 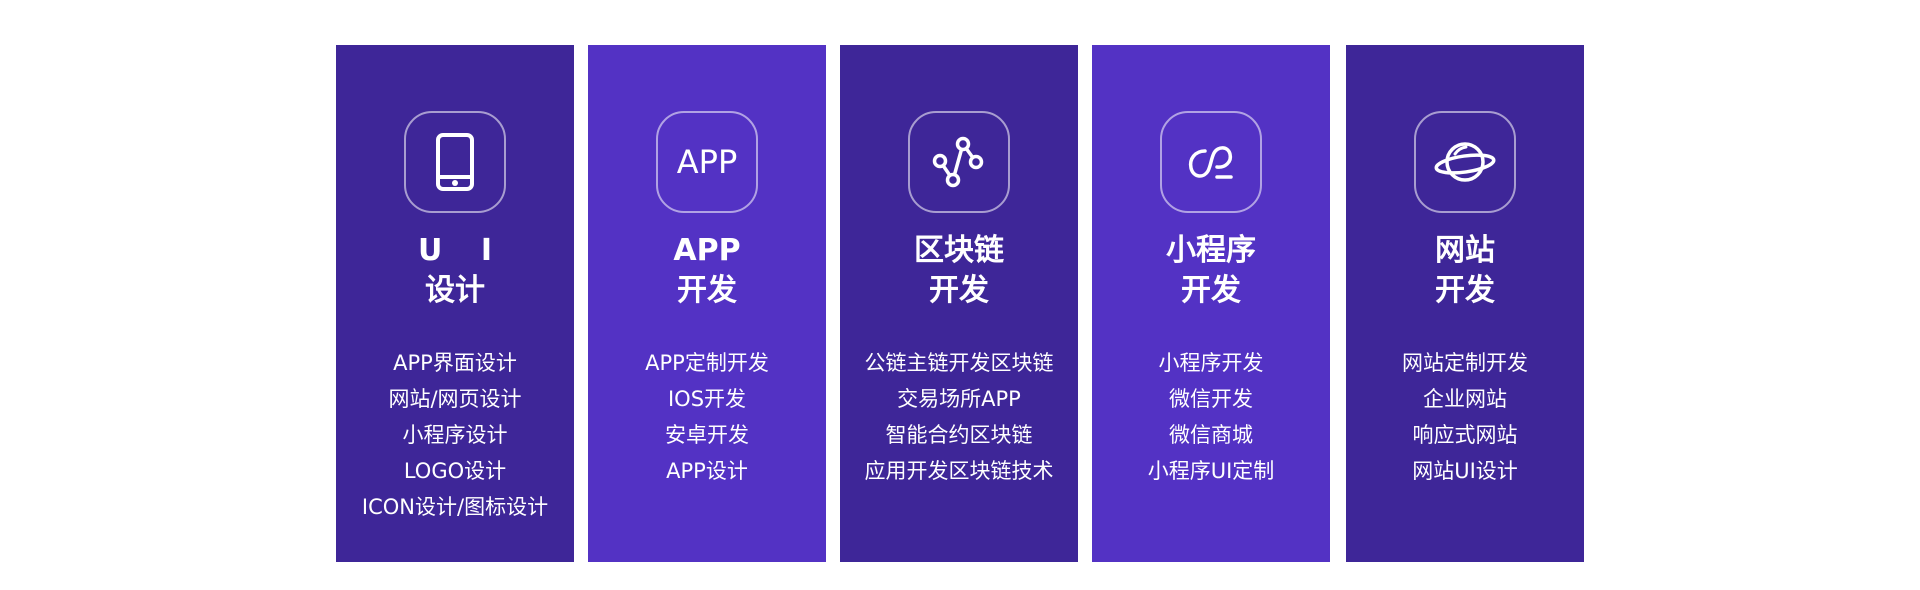 I want to click on list-item: 交易场所APP, so click(x=959, y=399).